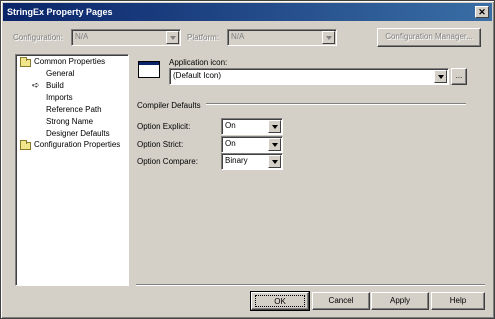  What do you see at coordinates (149, 69) in the screenshot?
I see `application-icon` at bounding box center [149, 69].